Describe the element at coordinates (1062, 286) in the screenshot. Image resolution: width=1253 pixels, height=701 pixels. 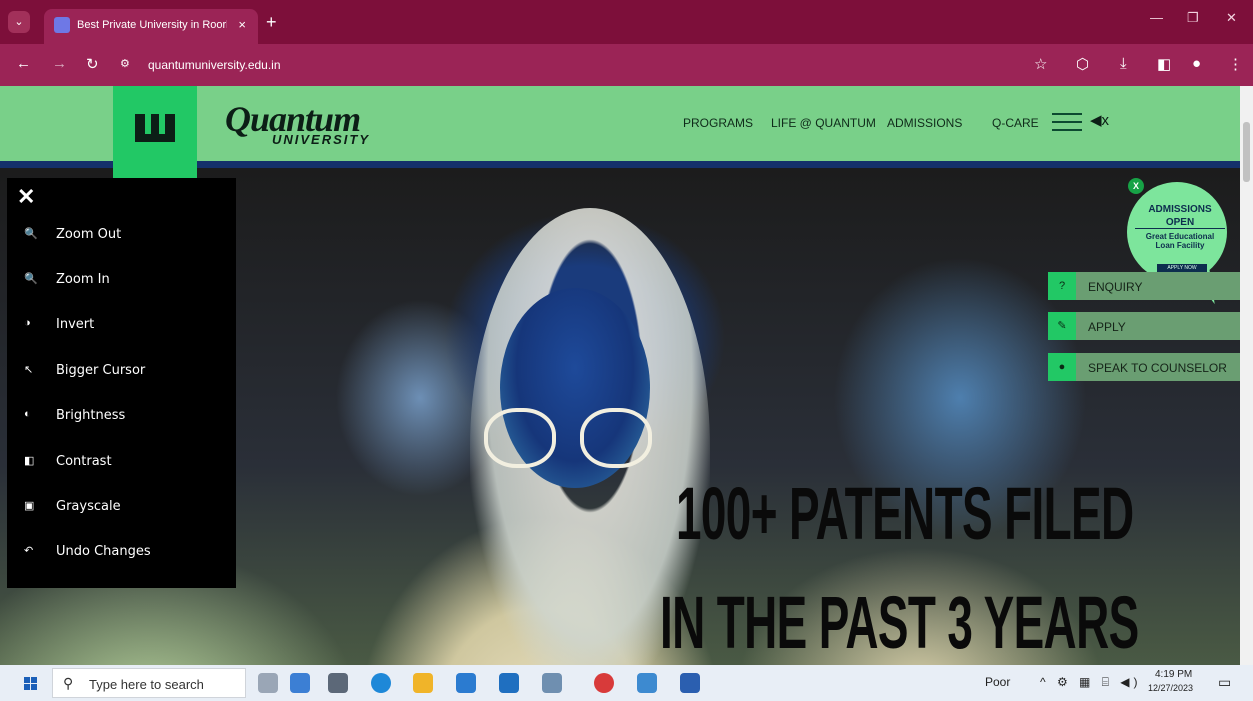
I see `enquiry-icon: ?` at that location.